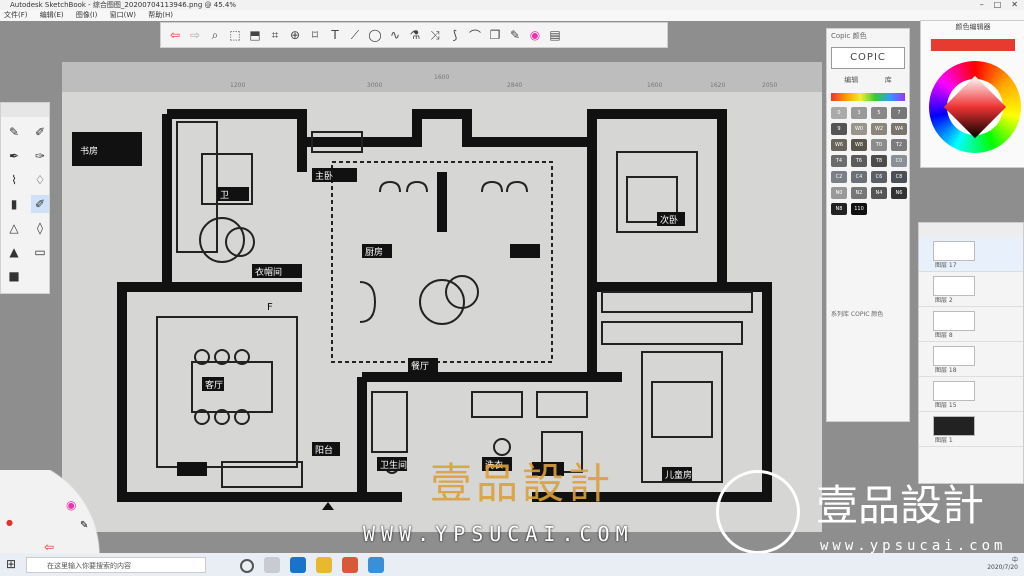 The width and height of the screenshot is (1024, 576). What do you see at coordinates (859, 209) in the screenshot?
I see `copic-swatch: 110` at bounding box center [859, 209].